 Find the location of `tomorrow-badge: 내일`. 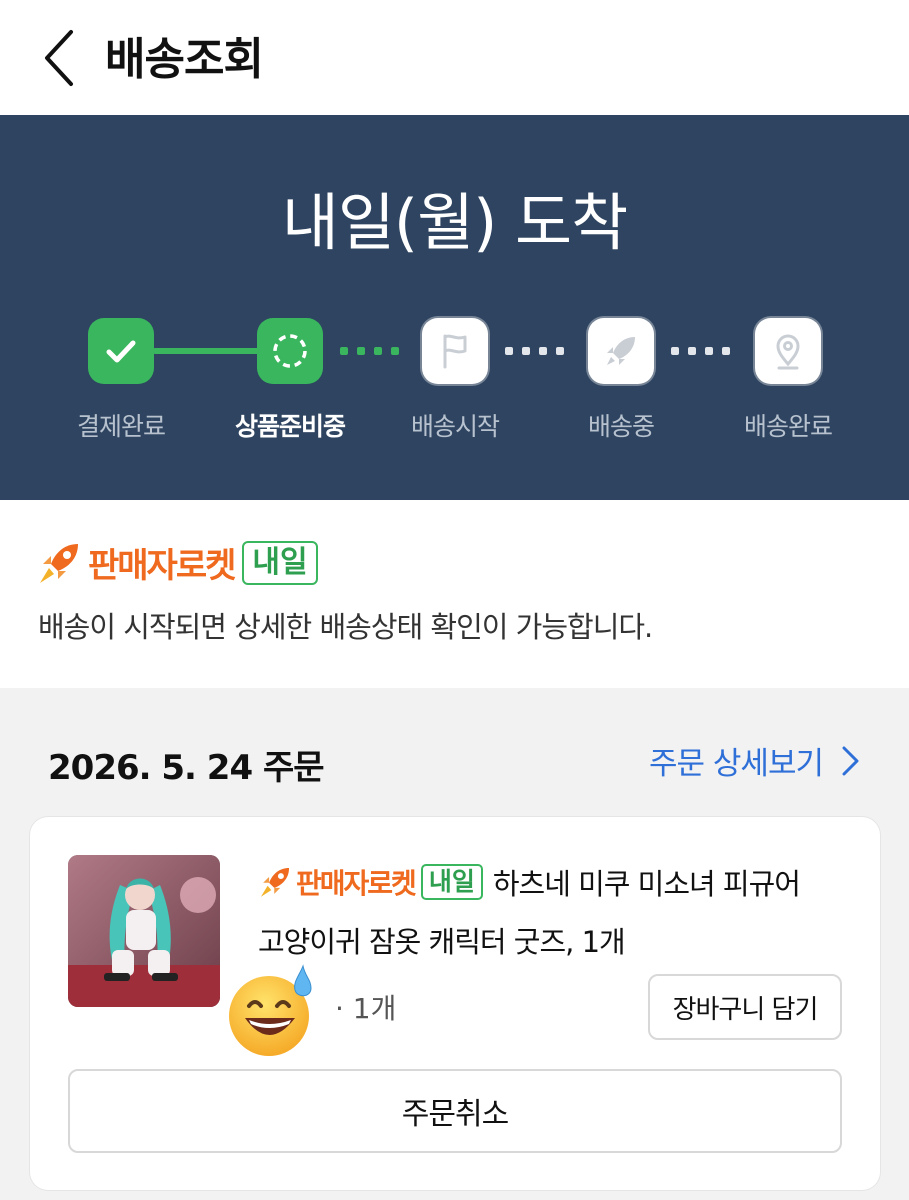

tomorrow-badge: 내일 is located at coordinates (280, 562).